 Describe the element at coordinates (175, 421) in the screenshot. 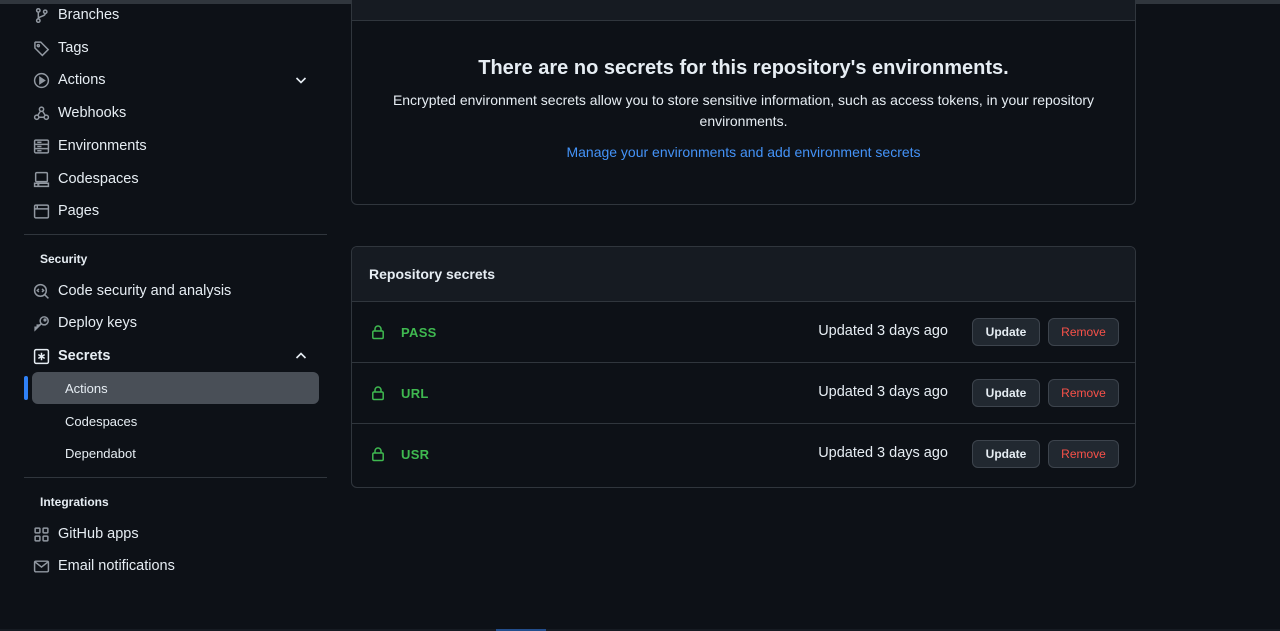

I see `sidebar-subitem-secrets-codespaces: Codespaces` at that location.